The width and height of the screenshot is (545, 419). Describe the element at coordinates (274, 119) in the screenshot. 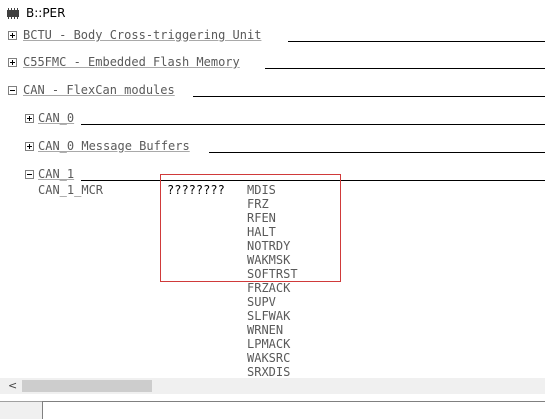

I see `tree-node-can0: CAN_0` at that location.